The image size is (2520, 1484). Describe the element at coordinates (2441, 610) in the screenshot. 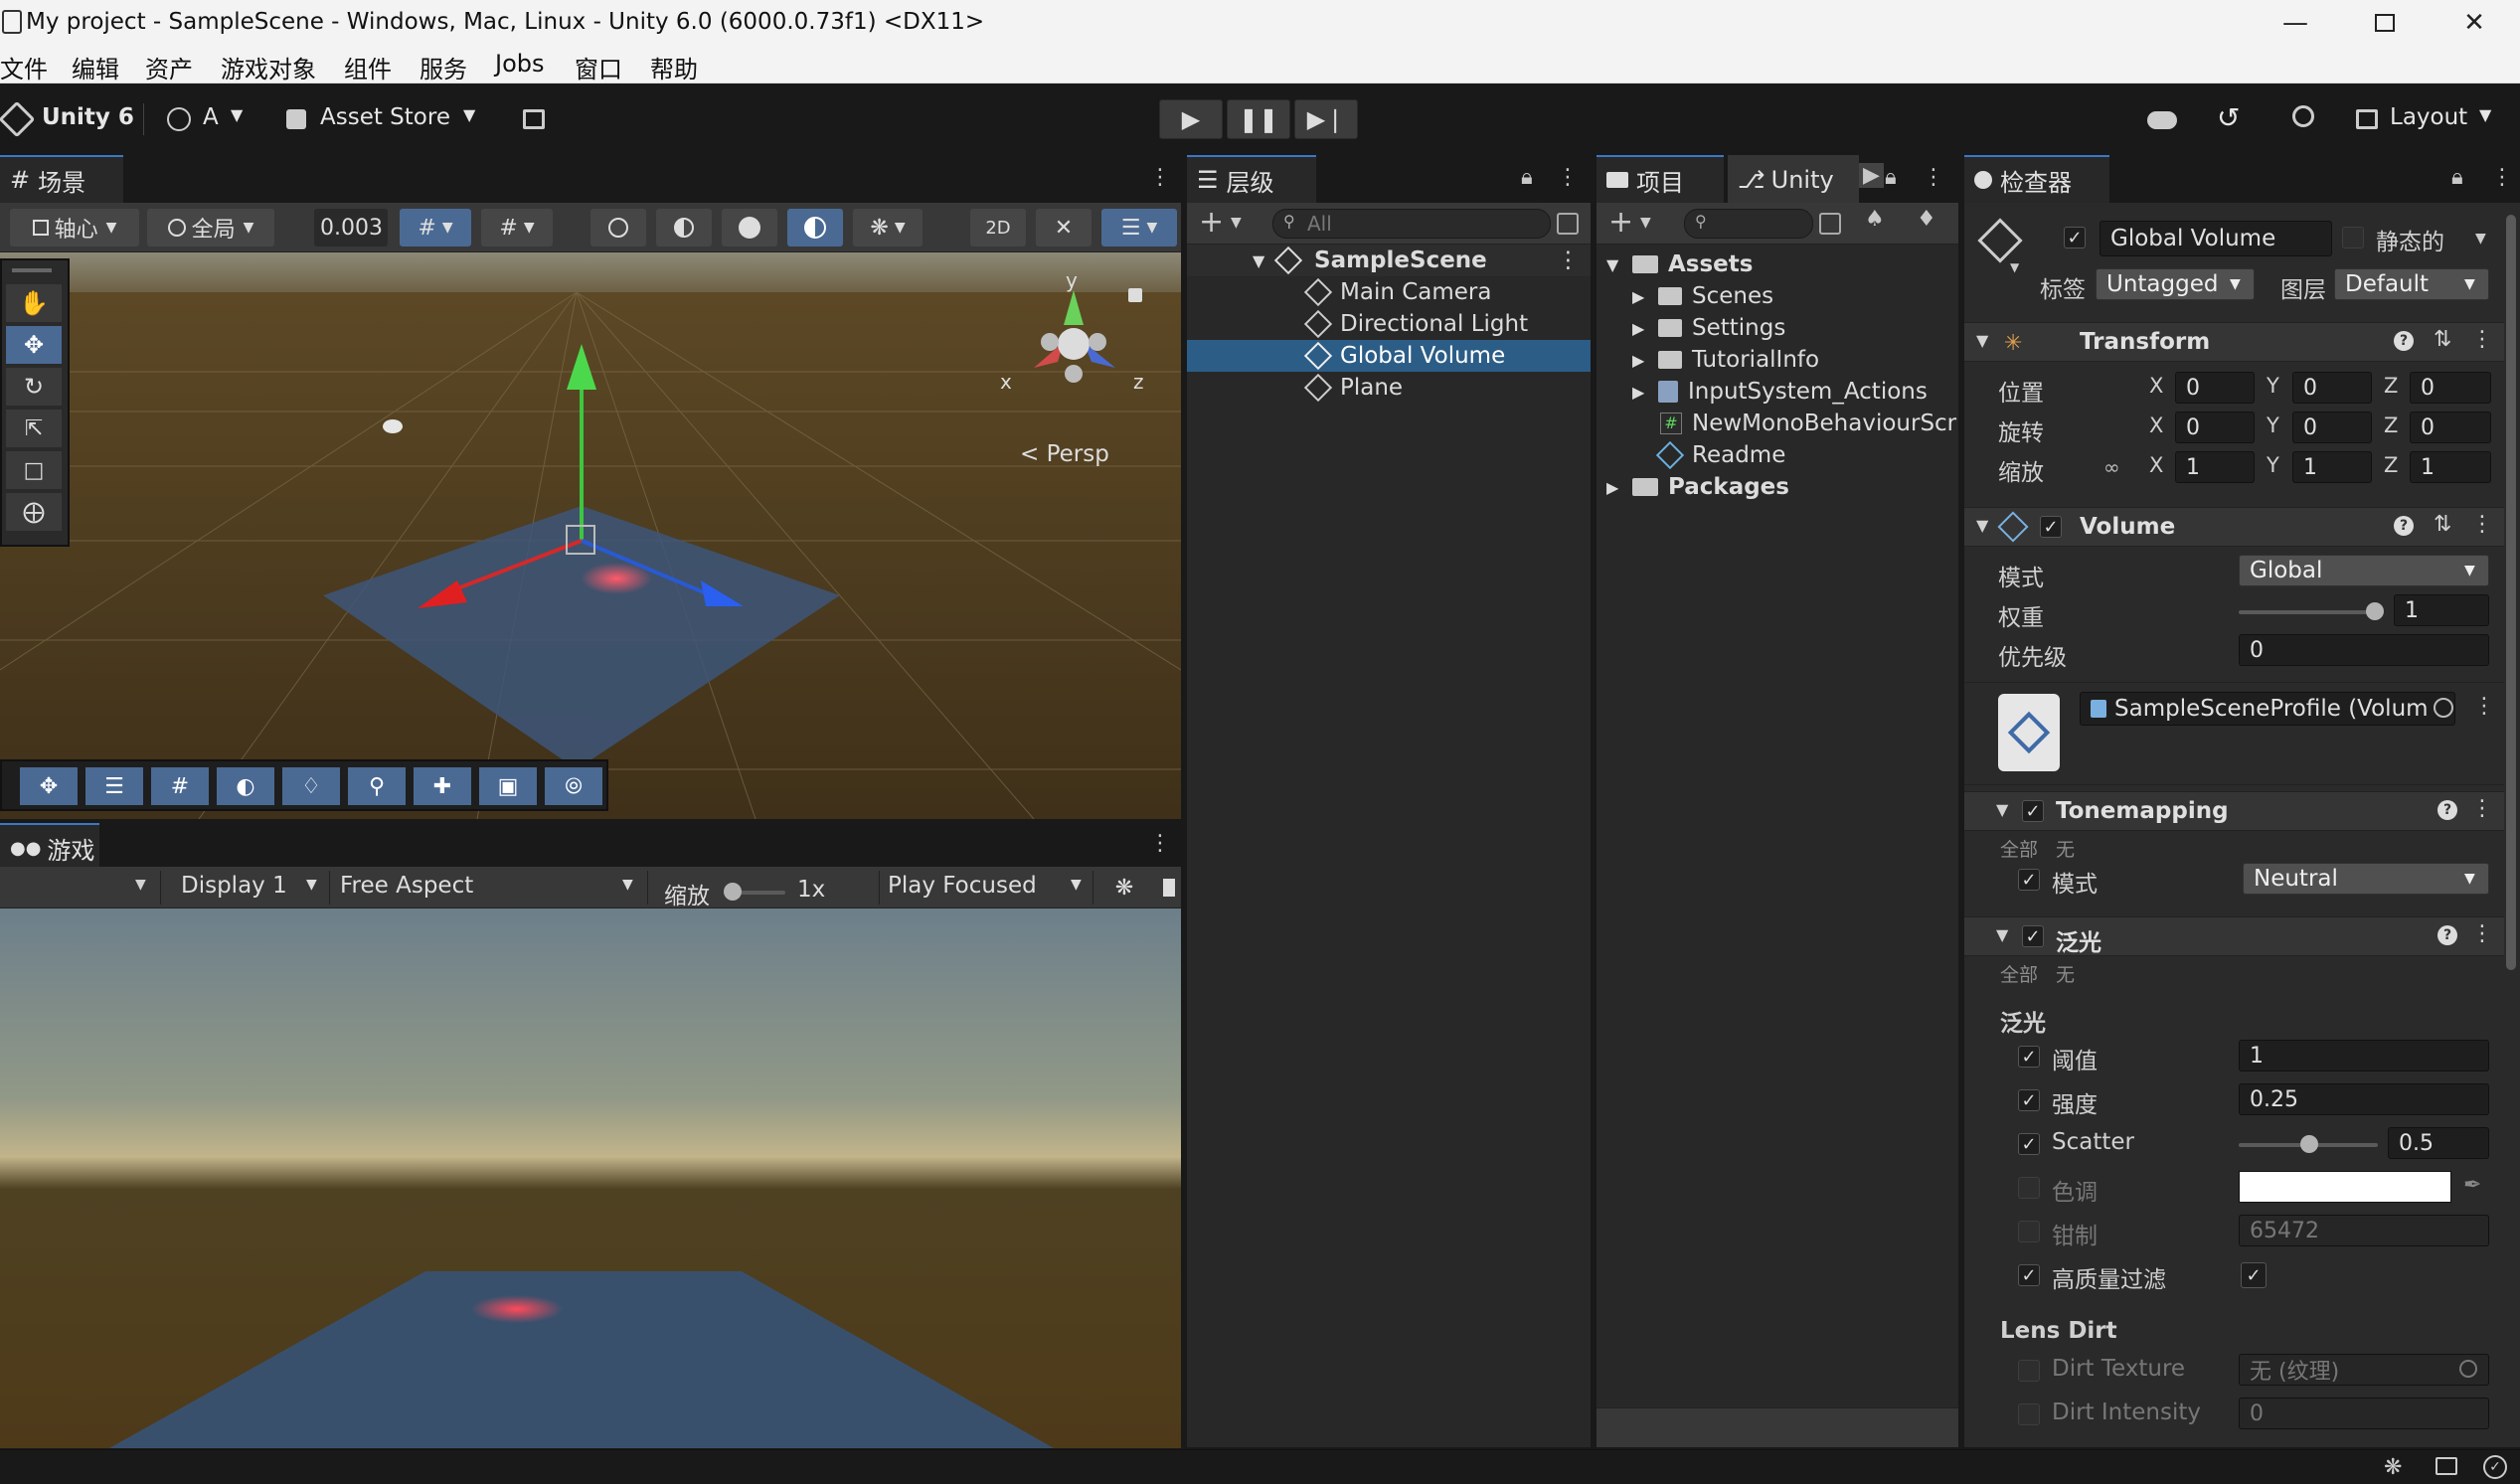

I see `weight-field: 1` at that location.